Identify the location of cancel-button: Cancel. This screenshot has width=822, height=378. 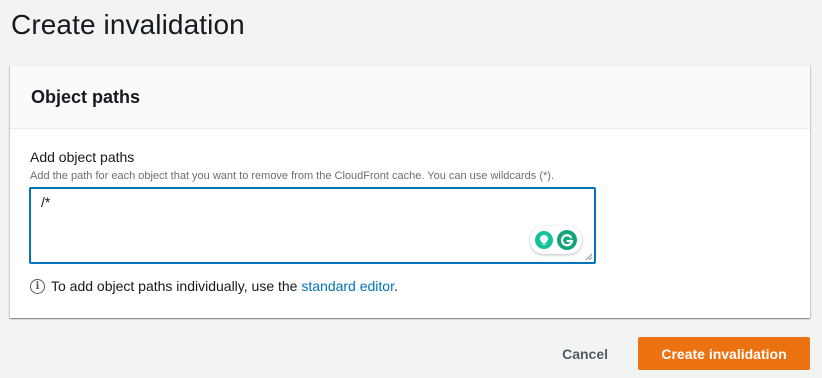
(585, 354).